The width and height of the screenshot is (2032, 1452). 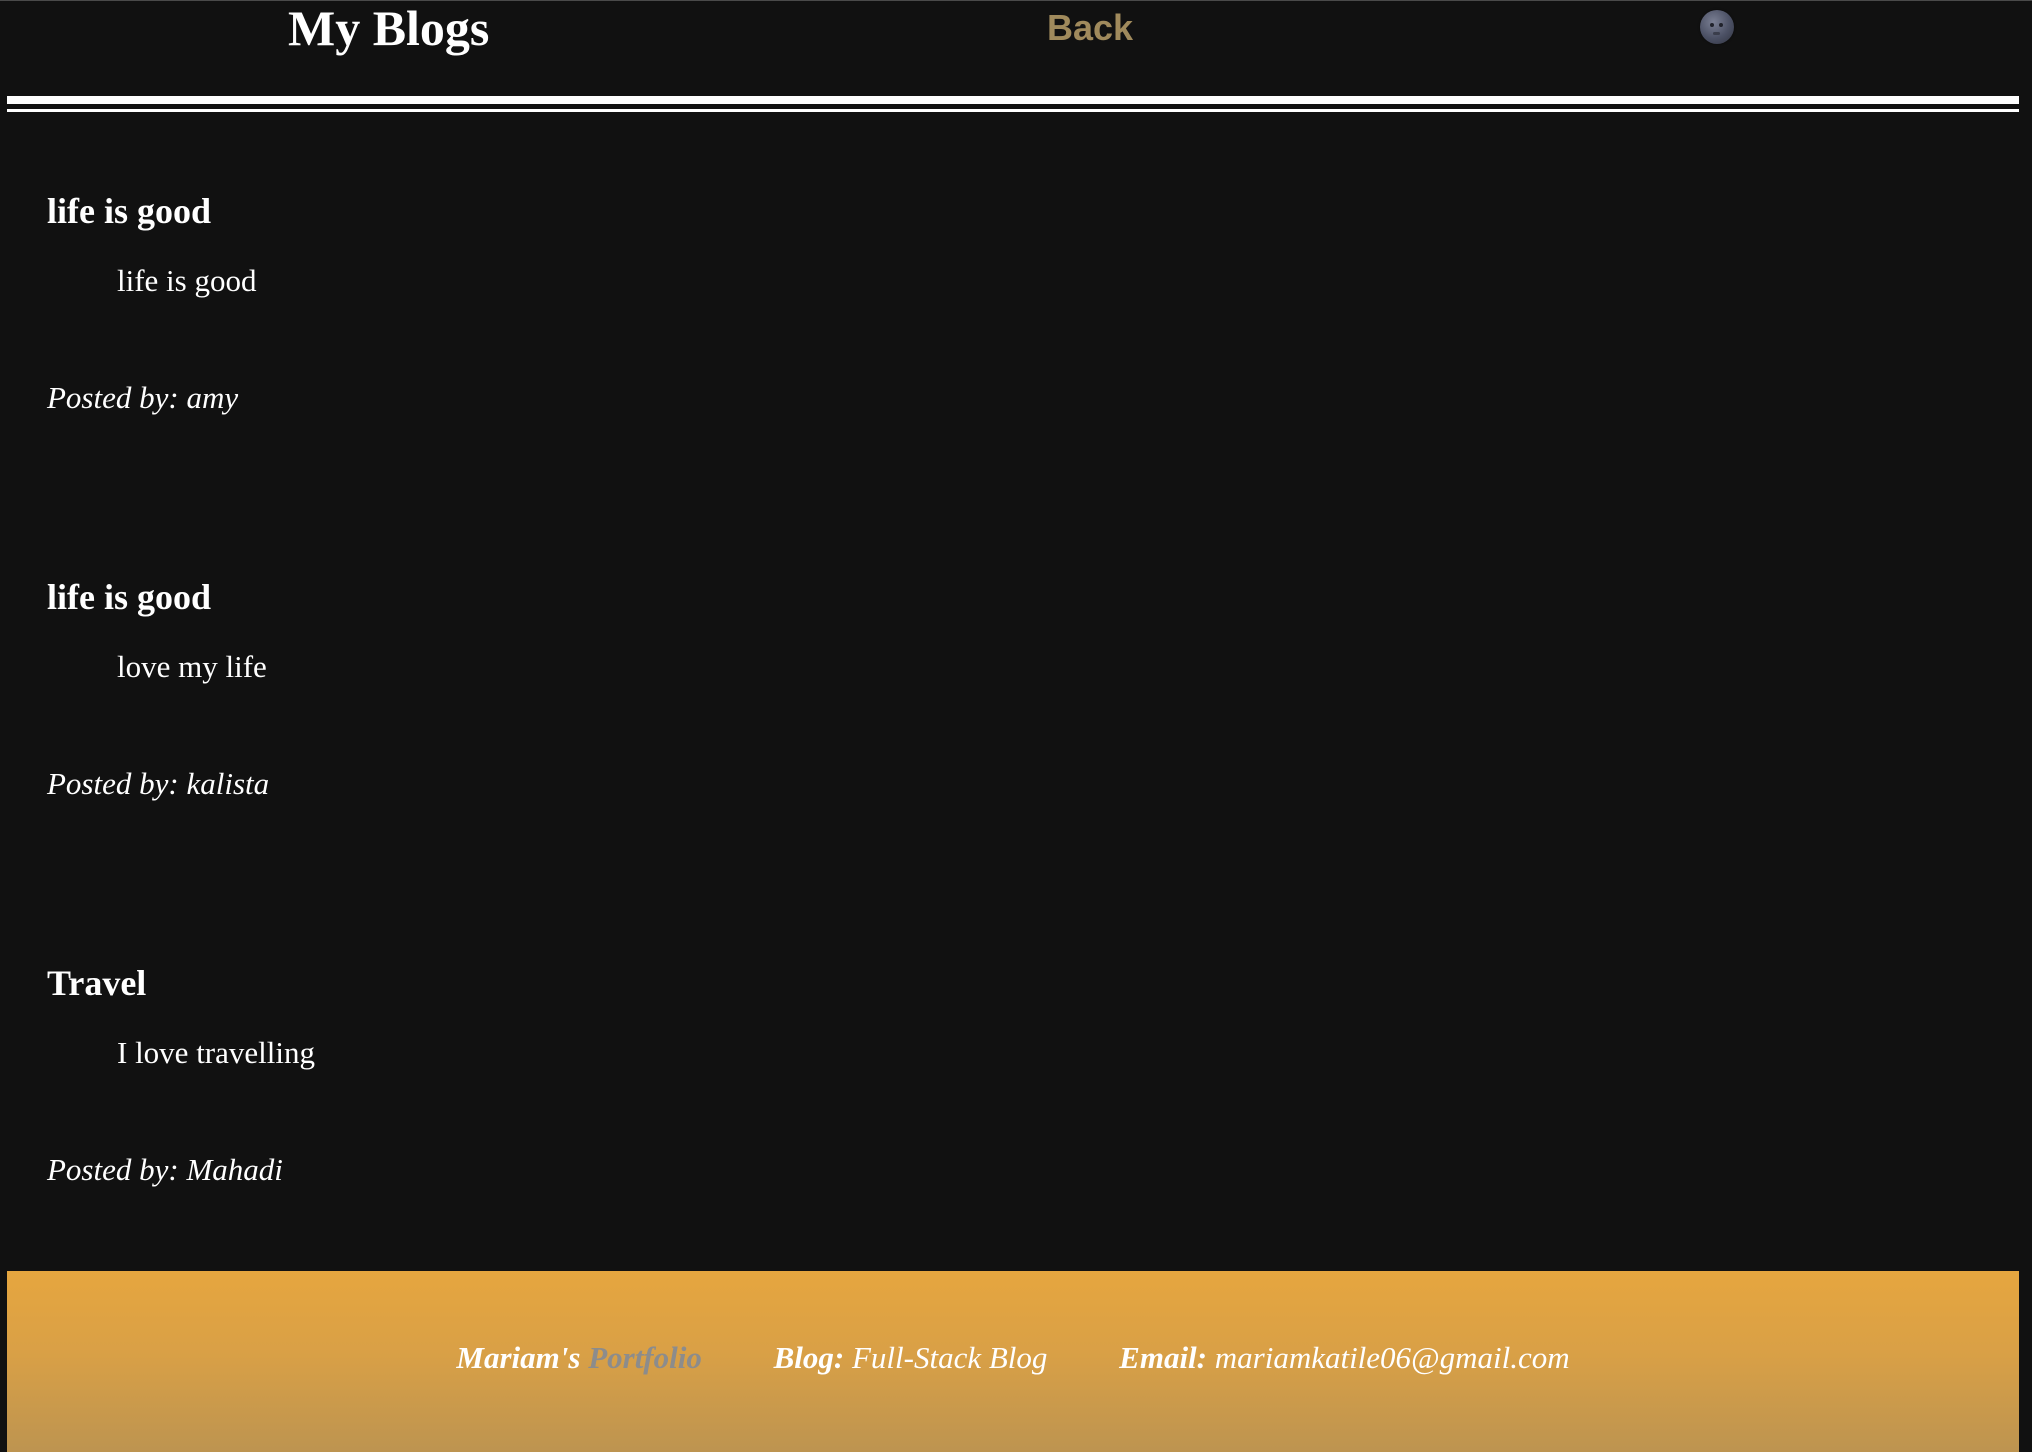 I want to click on footer-email-value: mariamkatile06@gmail.com, so click(x=1392, y=1357).